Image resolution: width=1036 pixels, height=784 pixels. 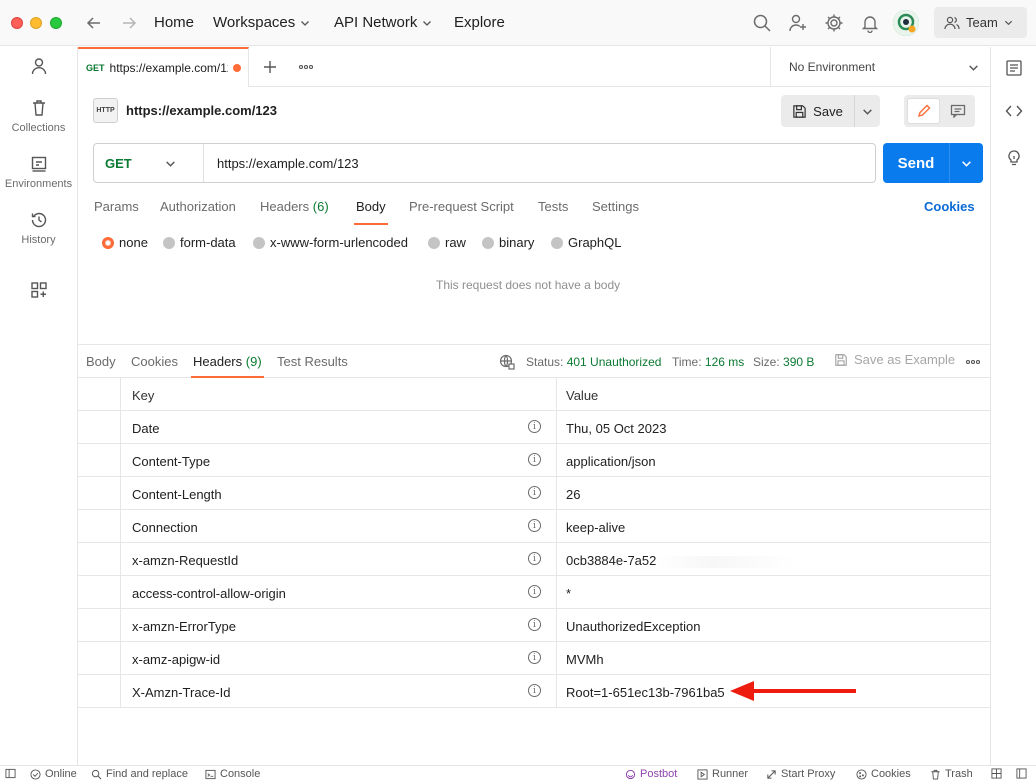 I want to click on tab-label: Params, so click(x=116, y=206).